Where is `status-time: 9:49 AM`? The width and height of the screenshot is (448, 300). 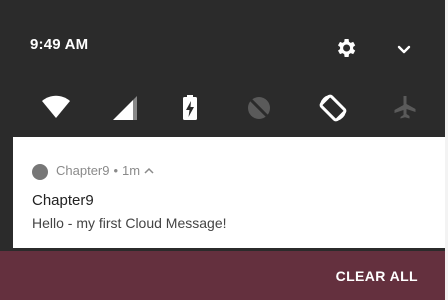
status-time: 9:49 AM is located at coordinates (59, 44).